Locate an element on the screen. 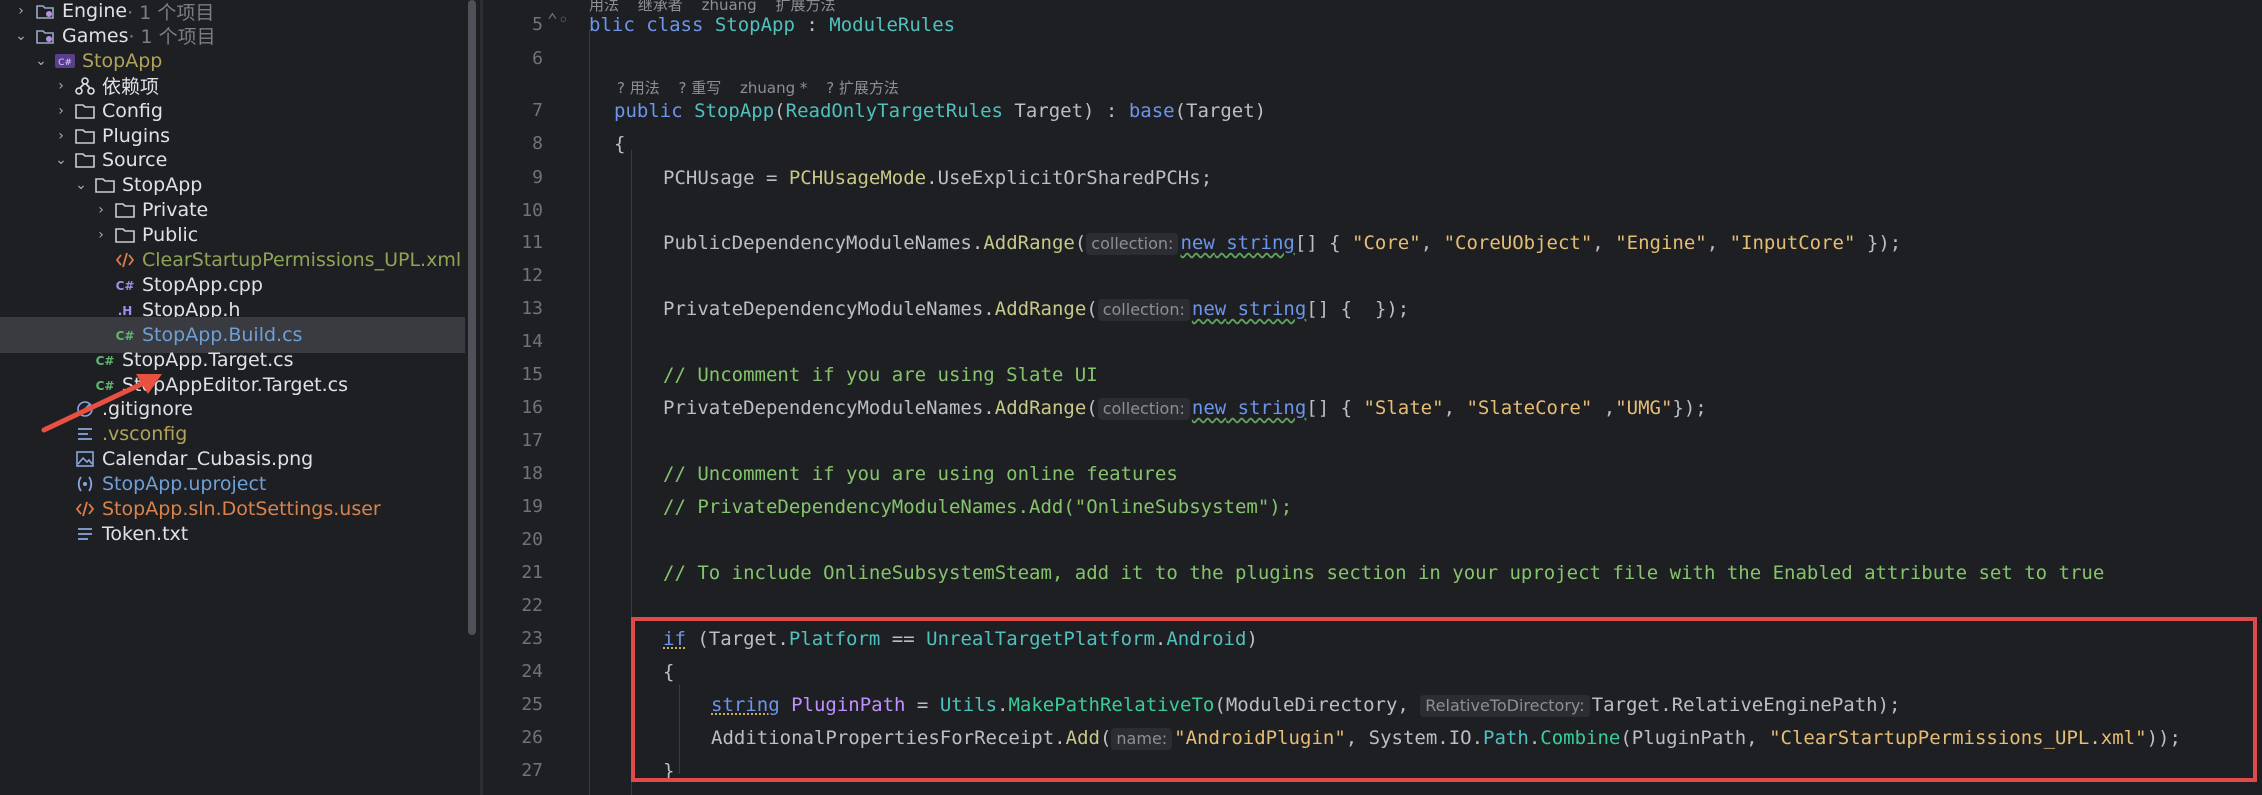  codelens-extensions: 扩展方法 is located at coordinates (805, 7).